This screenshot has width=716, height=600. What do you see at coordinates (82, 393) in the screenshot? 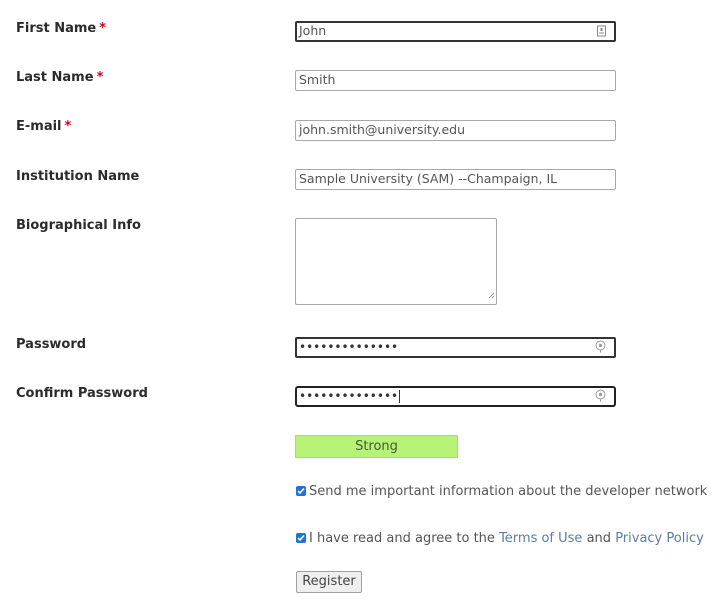
I see `confirm-password-label: Confirm Password` at bounding box center [82, 393].